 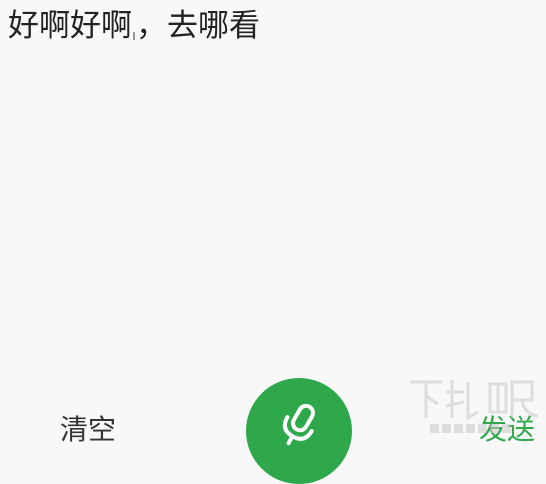 I want to click on transcript-text-after-cursor: ，去哪看, so click(x=198, y=26).